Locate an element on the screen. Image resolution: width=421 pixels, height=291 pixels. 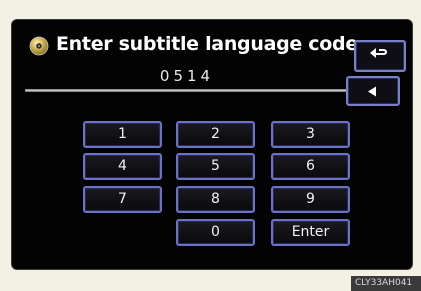
key-2: 2 is located at coordinates (215, 134).